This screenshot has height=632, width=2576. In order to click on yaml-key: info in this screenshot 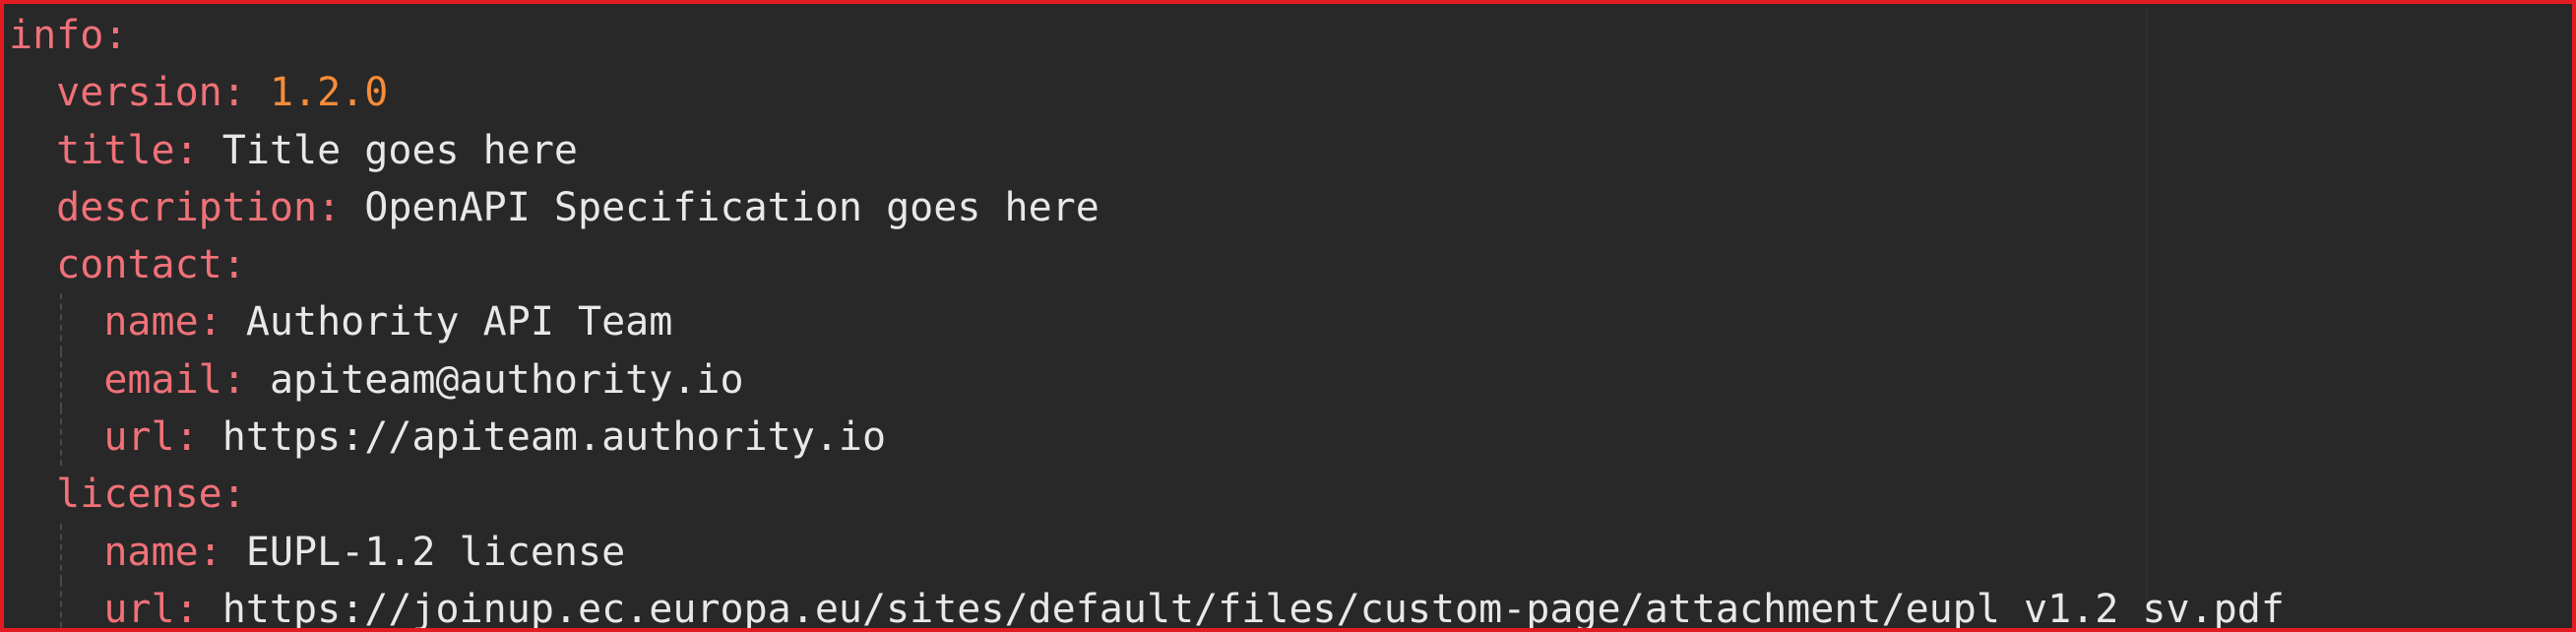, I will do `click(56, 35)`.